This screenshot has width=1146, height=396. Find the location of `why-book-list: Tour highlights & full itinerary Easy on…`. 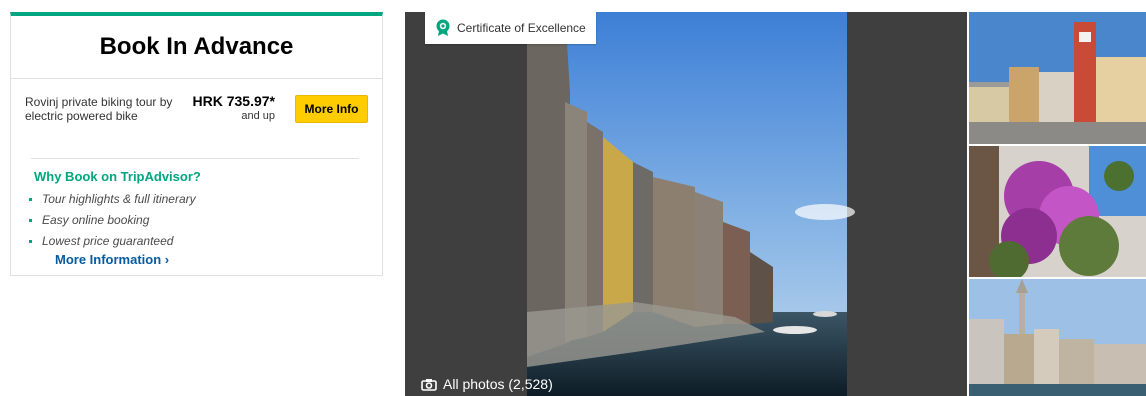

why-book-list: Tour highlights & full itinerary Easy on… is located at coordinates (112, 220).